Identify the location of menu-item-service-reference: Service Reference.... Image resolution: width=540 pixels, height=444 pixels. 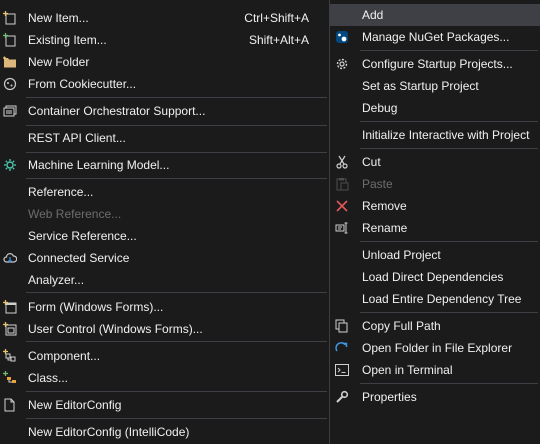
(164, 236).